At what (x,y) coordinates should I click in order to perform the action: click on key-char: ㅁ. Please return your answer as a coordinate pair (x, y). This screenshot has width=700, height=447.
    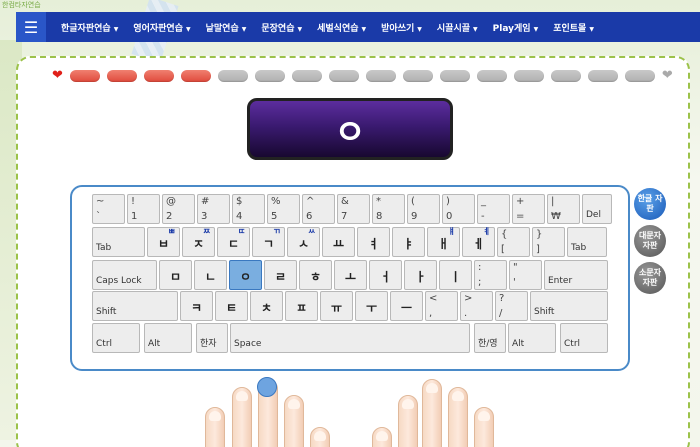
    Looking at the image, I should click on (175, 277).